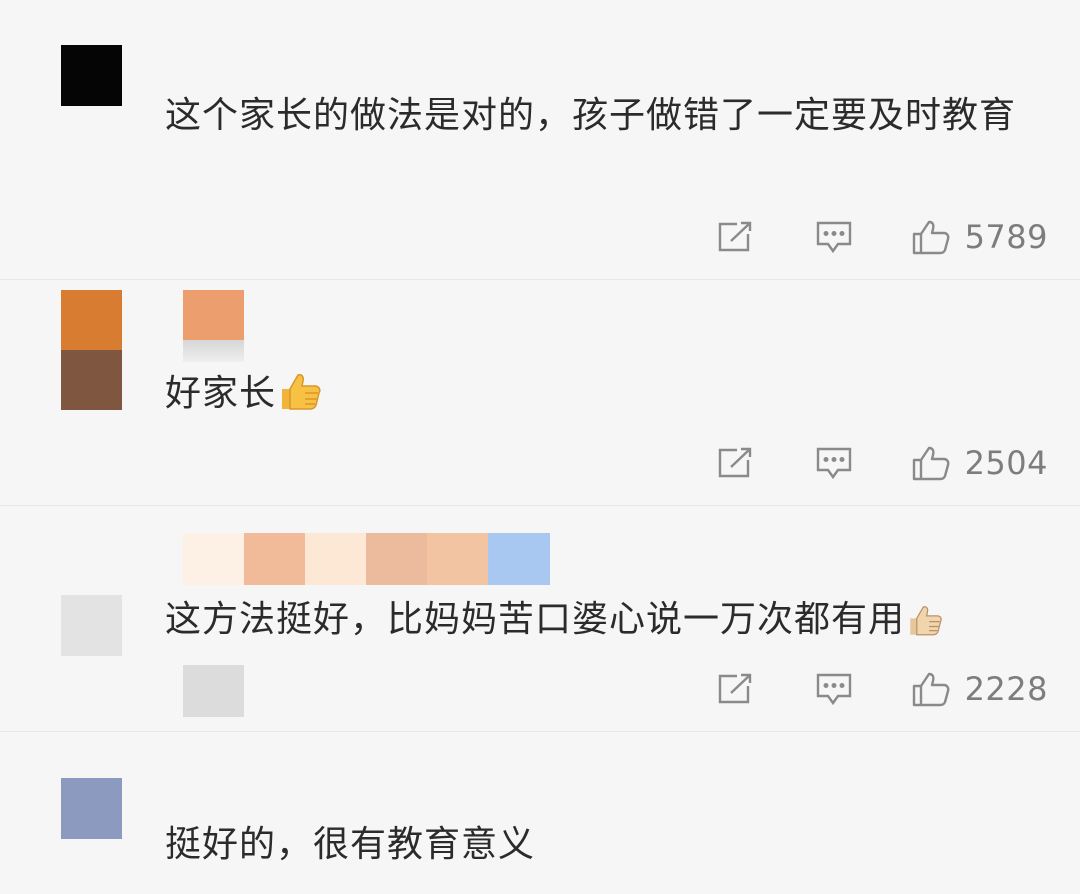  I want to click on like-count: 2504, so click(1006, 463).